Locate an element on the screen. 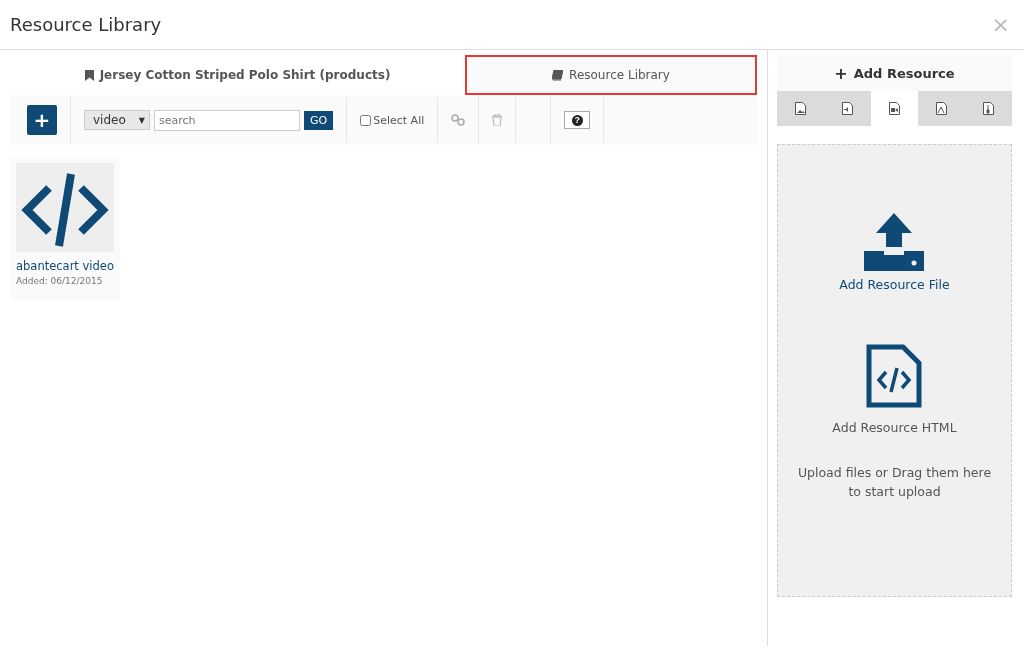 The width and height of the screenshot is (1024, 672). book-icon is located at coordinates (558, 75).